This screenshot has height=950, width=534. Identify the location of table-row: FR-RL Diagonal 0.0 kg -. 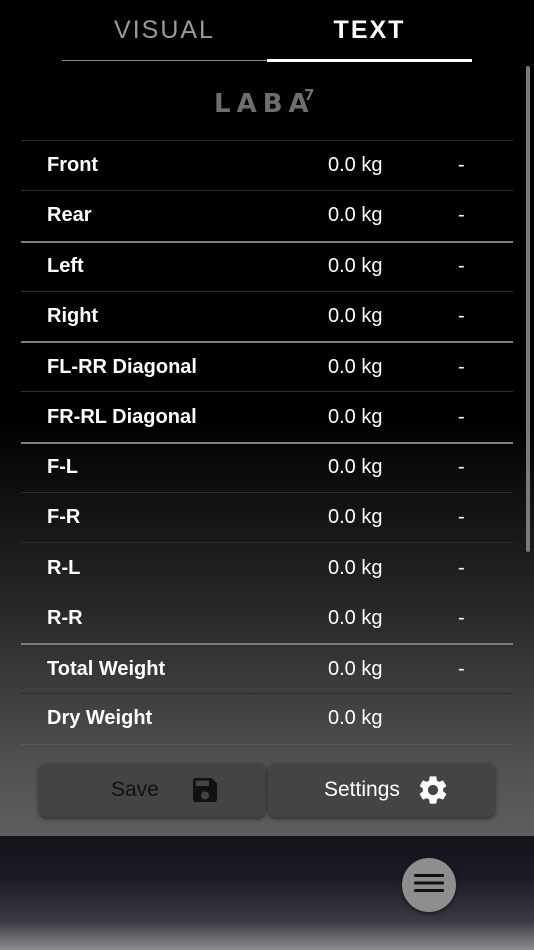
(267, 416).